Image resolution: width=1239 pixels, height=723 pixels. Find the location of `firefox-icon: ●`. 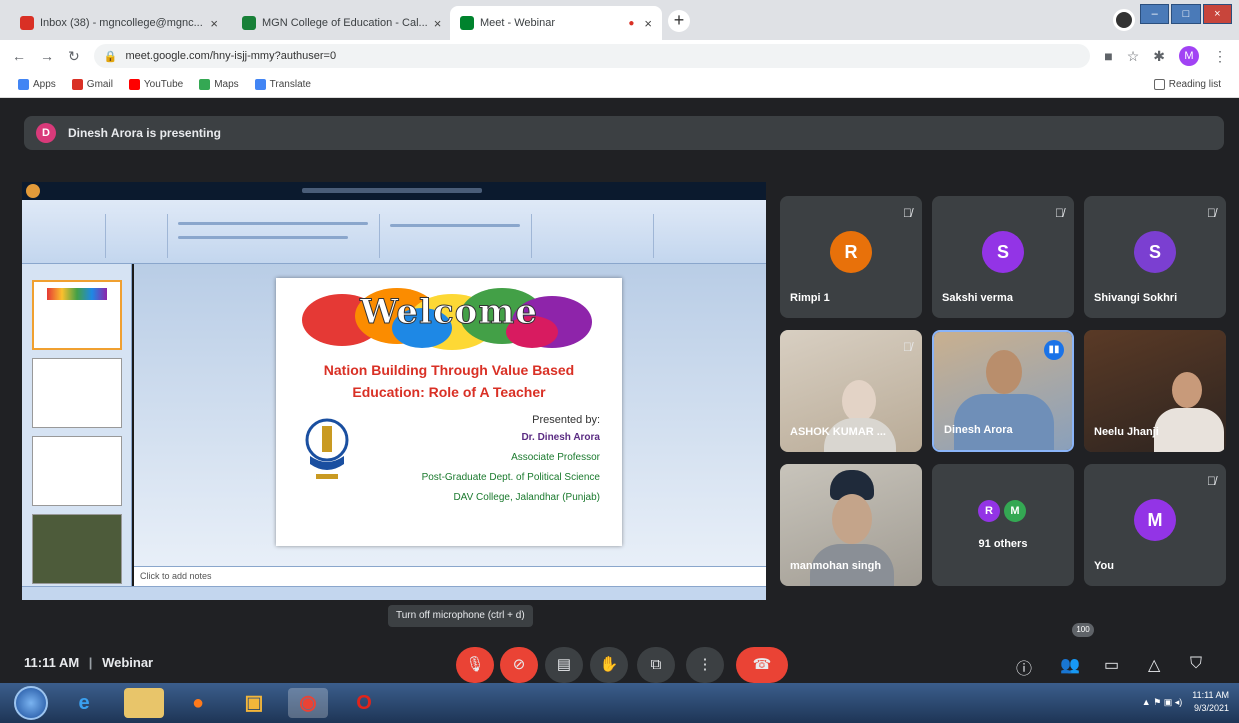

firefox-icon: ● is located at coordinates (198, 703).